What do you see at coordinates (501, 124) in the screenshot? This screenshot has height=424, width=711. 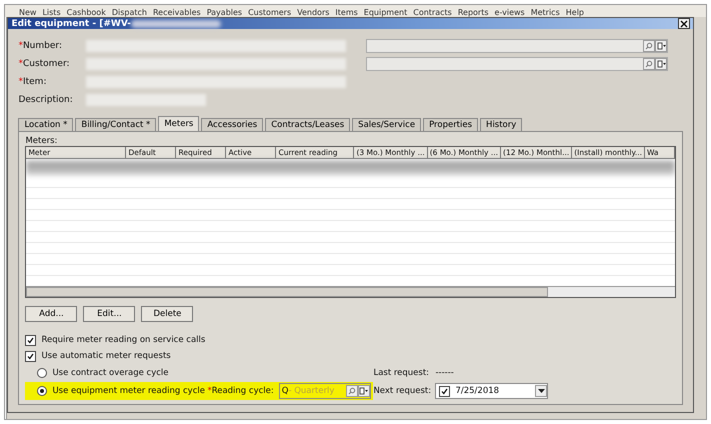 I see `tab: History` at bounding box center [501, 124].